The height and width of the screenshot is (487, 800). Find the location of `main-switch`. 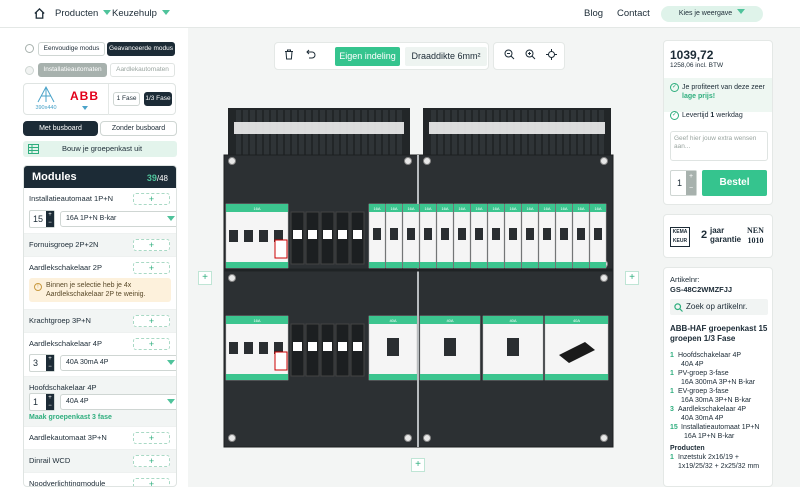

main-switch is located at coordinates (393, 347).